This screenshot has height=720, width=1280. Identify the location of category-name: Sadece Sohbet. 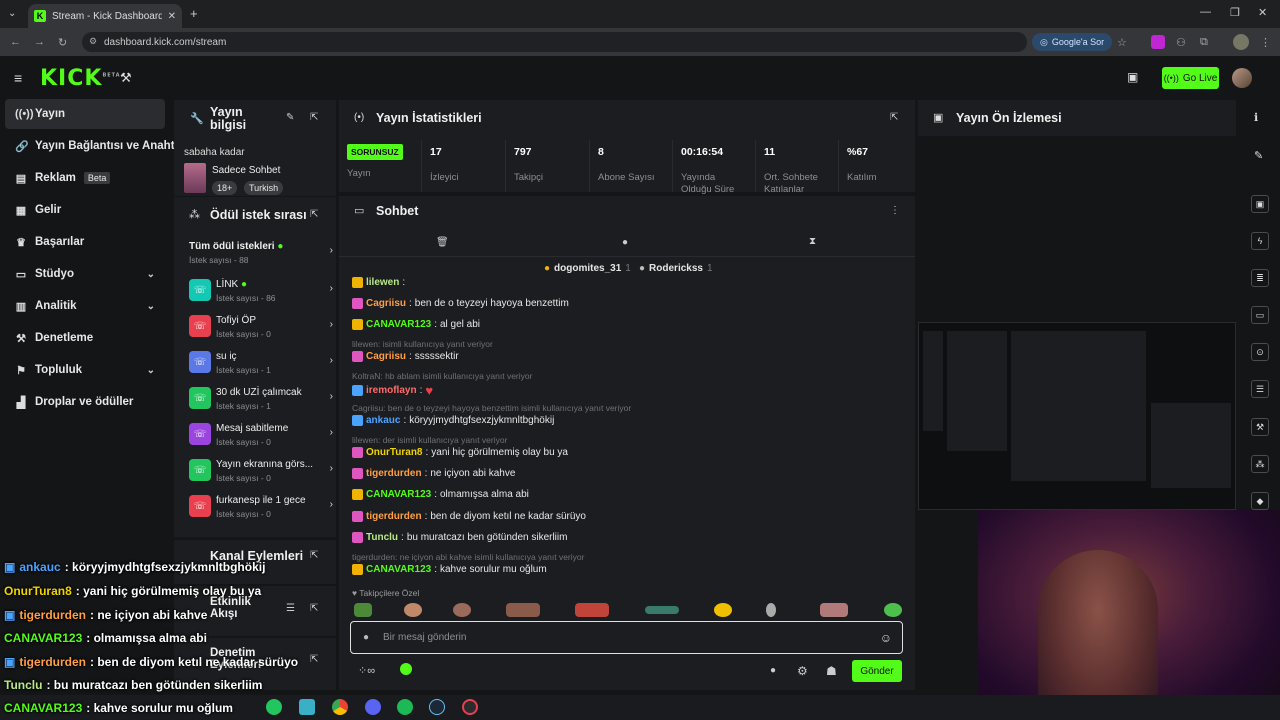
(246, 170).